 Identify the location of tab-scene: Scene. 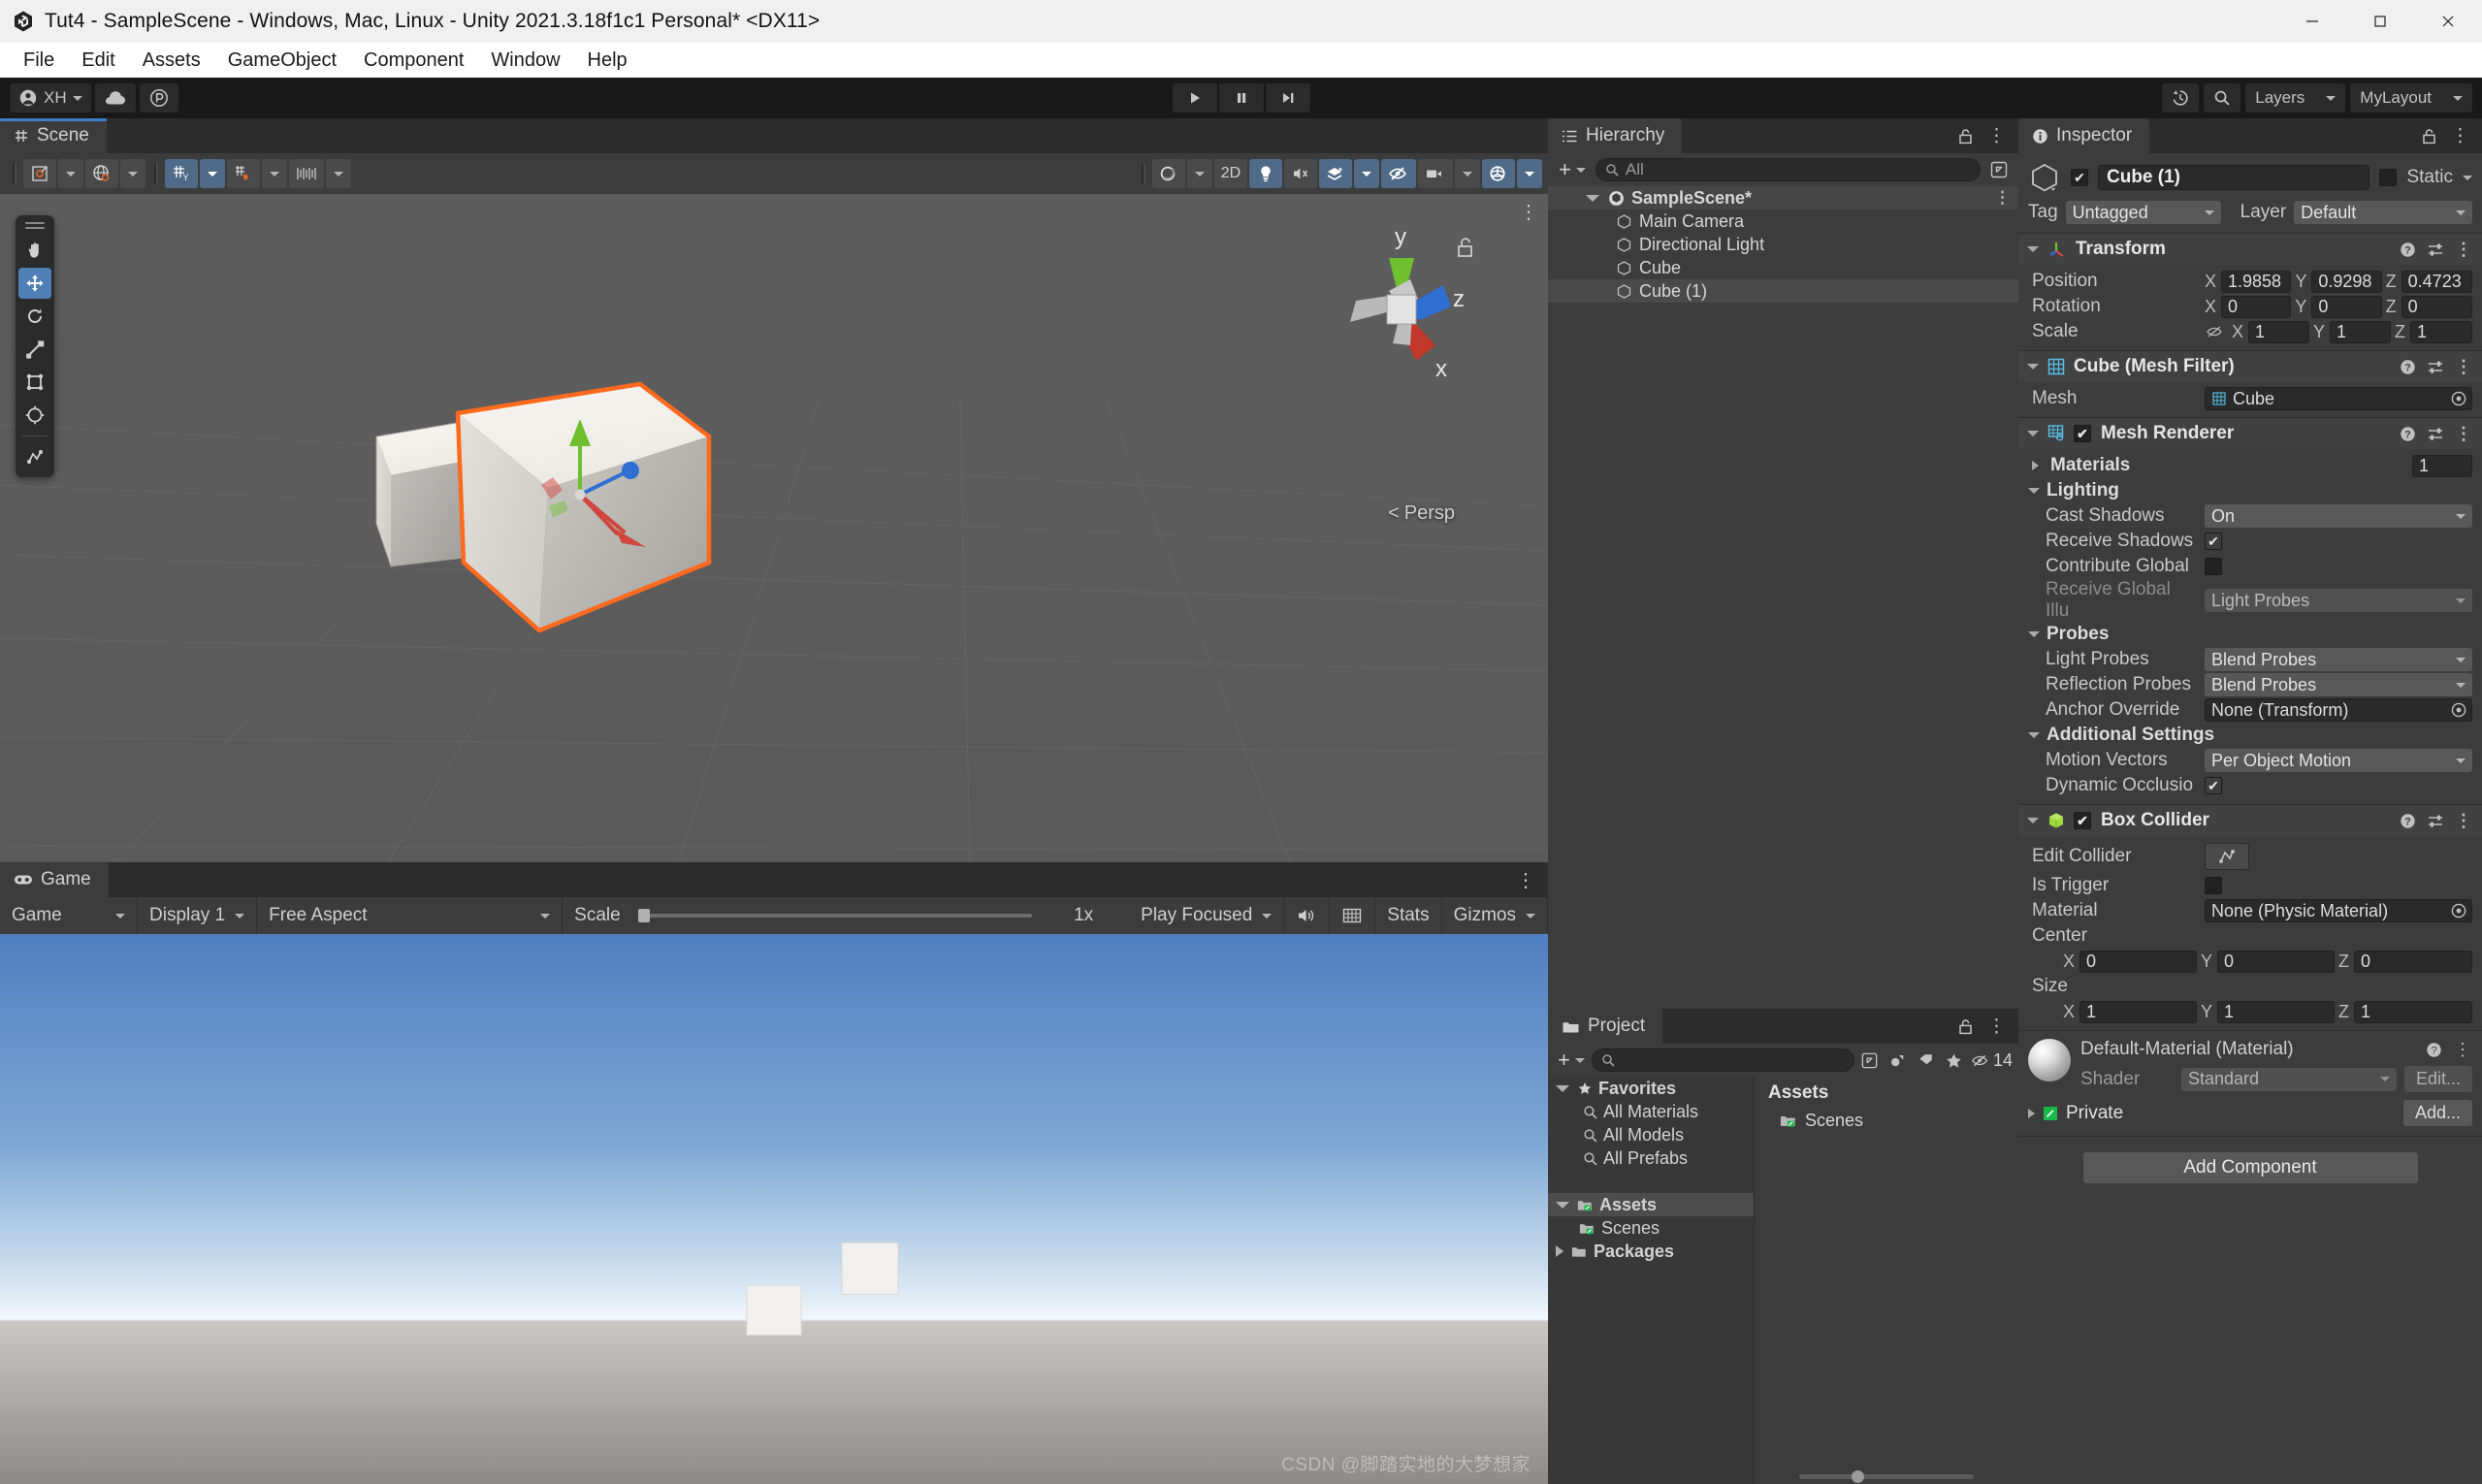
(53, 135).